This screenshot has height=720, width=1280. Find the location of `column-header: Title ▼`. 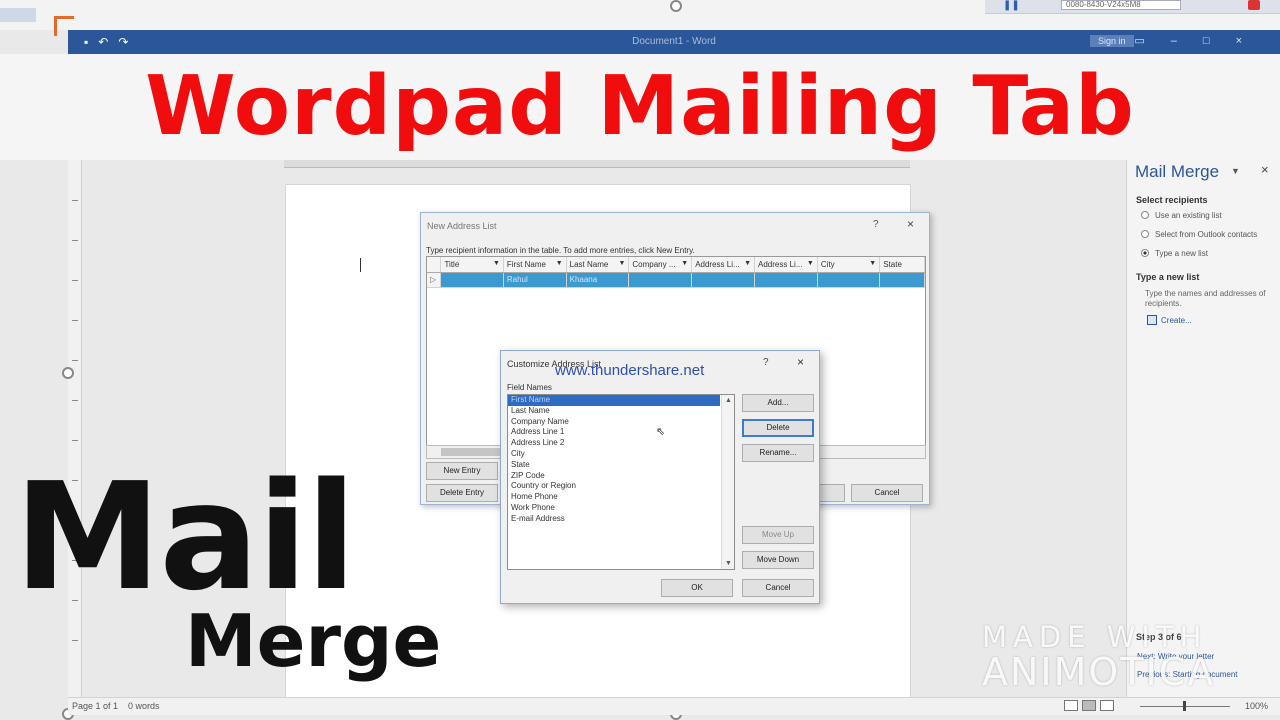

column-header: Title ▼ is located at coordinates (472, 265).